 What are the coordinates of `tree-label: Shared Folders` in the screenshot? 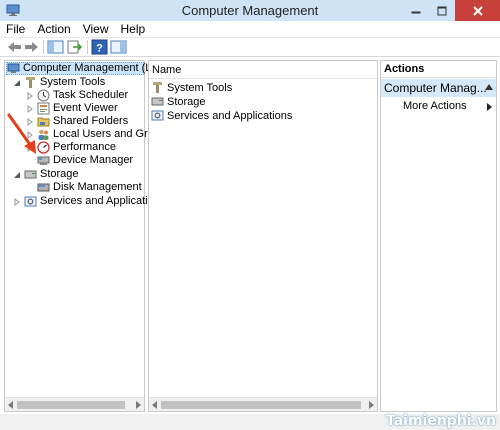 It's located at (91, 121).